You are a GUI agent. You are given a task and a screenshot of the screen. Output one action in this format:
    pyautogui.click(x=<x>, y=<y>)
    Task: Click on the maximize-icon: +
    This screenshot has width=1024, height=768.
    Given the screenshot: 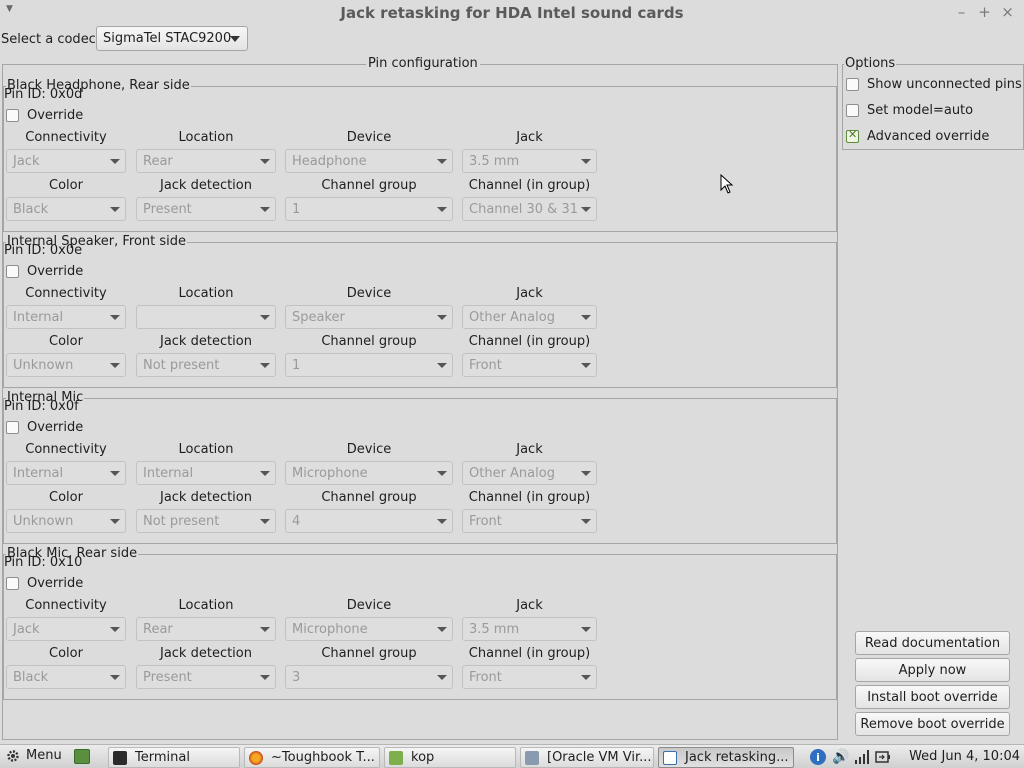 What is the action you would take?
    pyautogui.click(x=984, y=12)
    